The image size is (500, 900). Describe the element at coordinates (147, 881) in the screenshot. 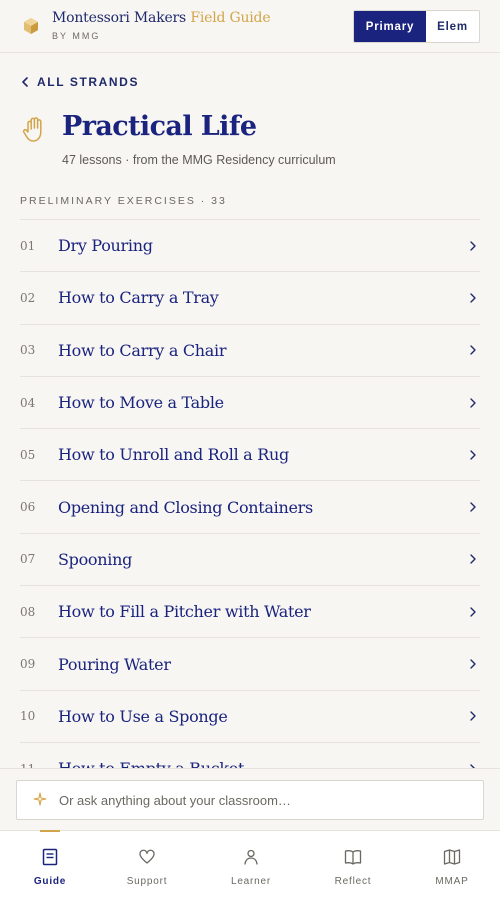

I see `nav-label: Support` at that location.